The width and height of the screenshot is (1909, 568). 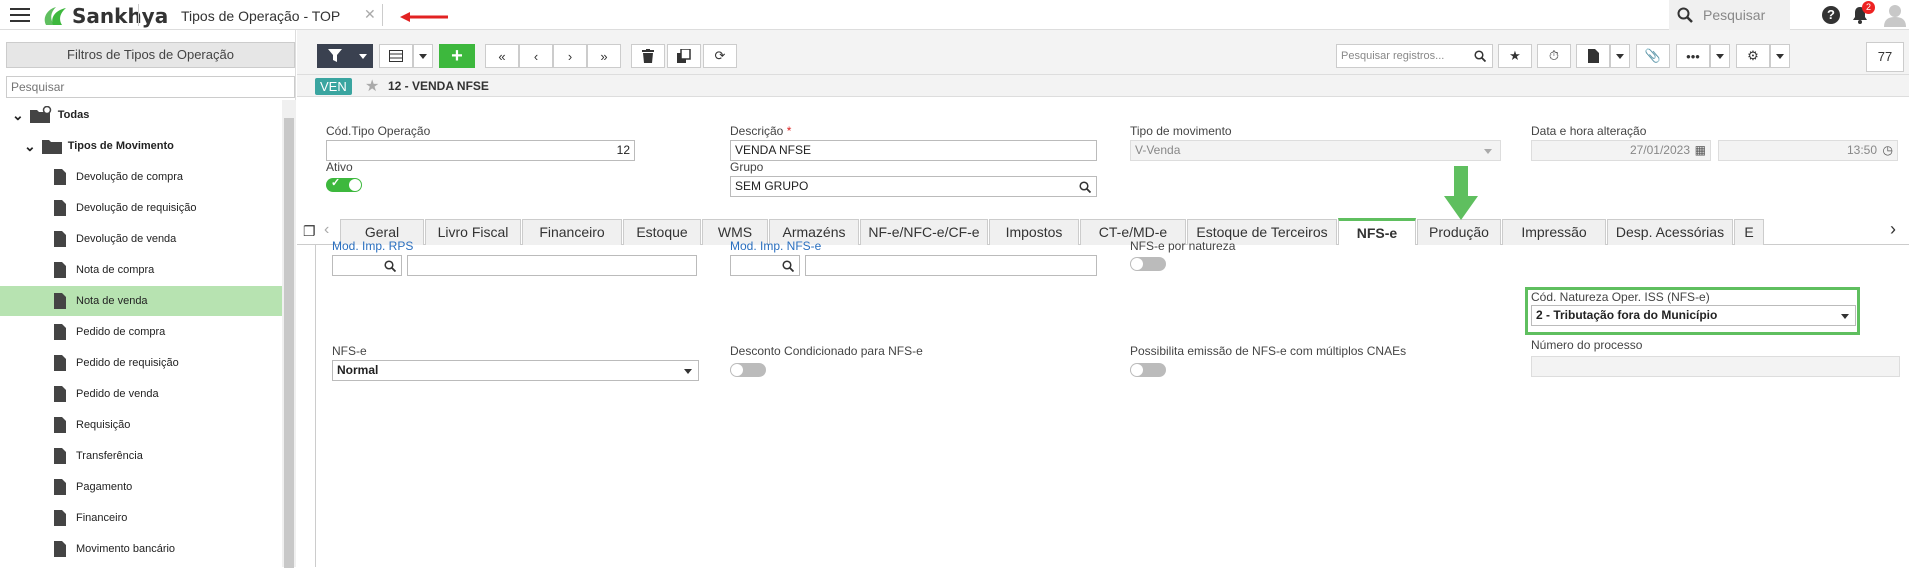 I want to click on global-search-placeholder: Pesquisar, so click(x=1734, y=15).